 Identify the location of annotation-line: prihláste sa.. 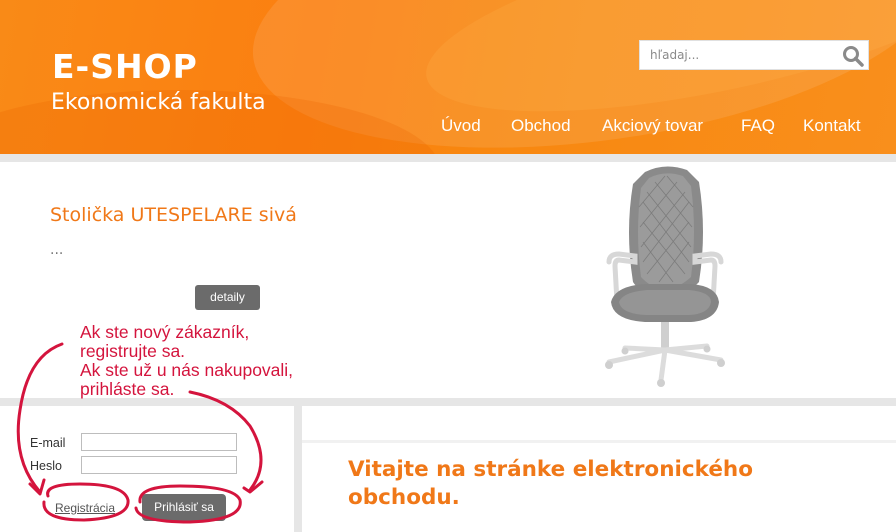
(127, 389).